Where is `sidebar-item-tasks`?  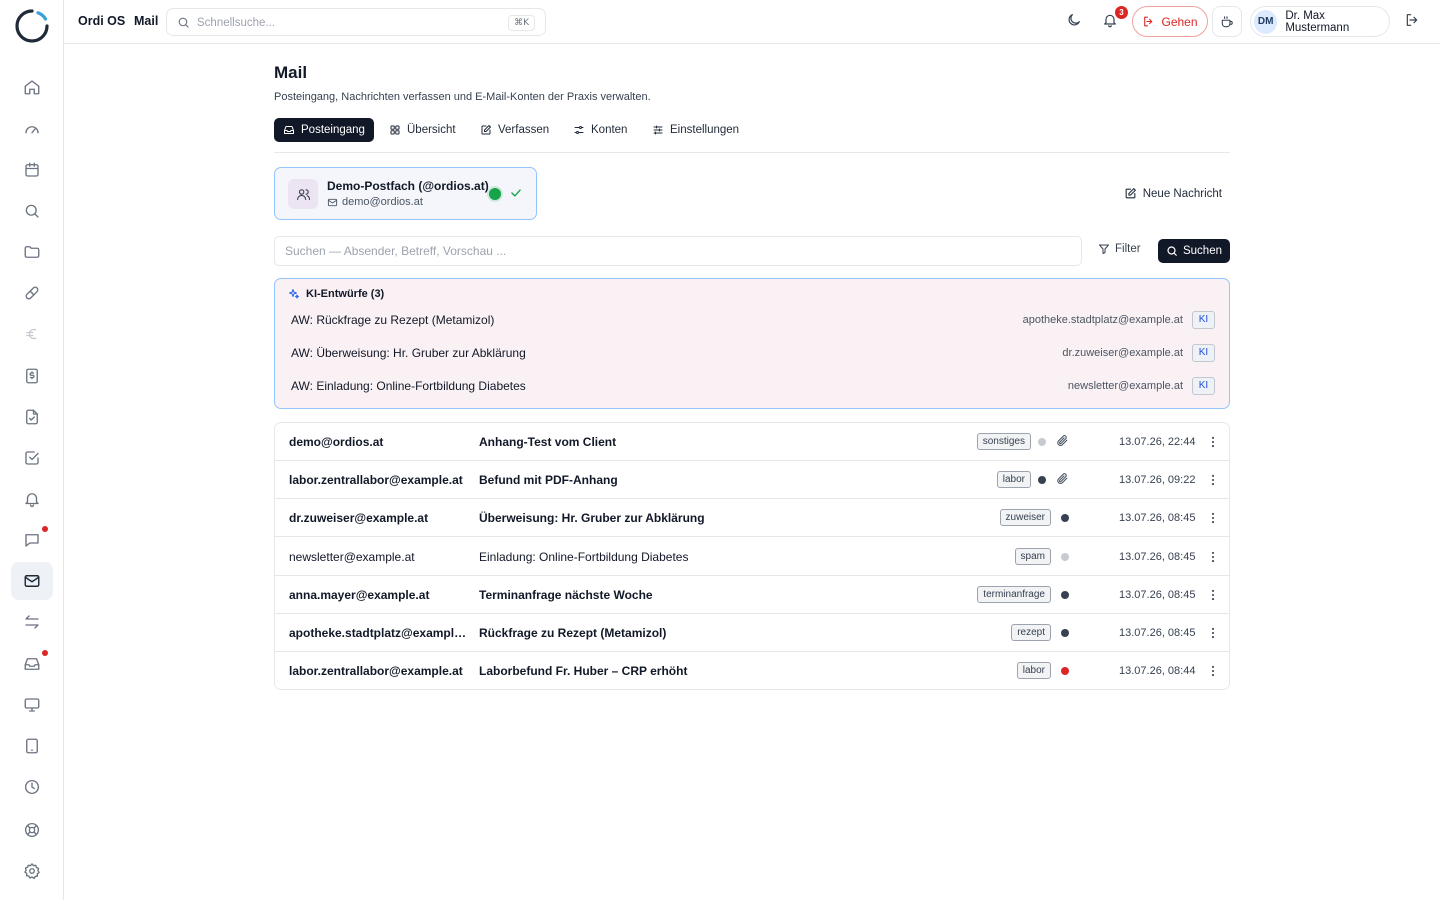
sidebar-item-tasks is located at coordinates (32, 458).